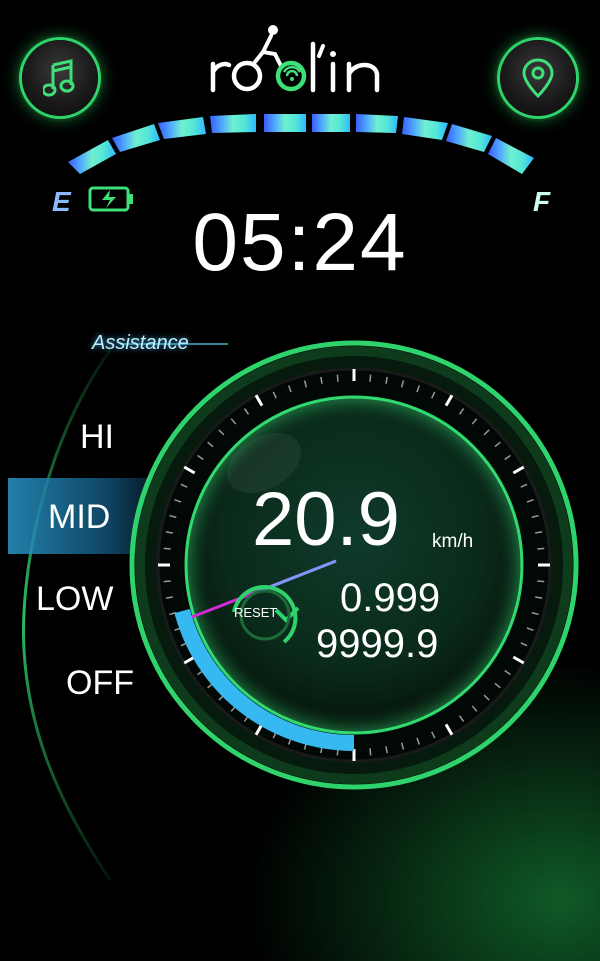 The width and height of the screenshot is (600, 961). Describe the element at coordinates (97, 437) in the screenshot. I see `assist-level-hi: HI` at that location.